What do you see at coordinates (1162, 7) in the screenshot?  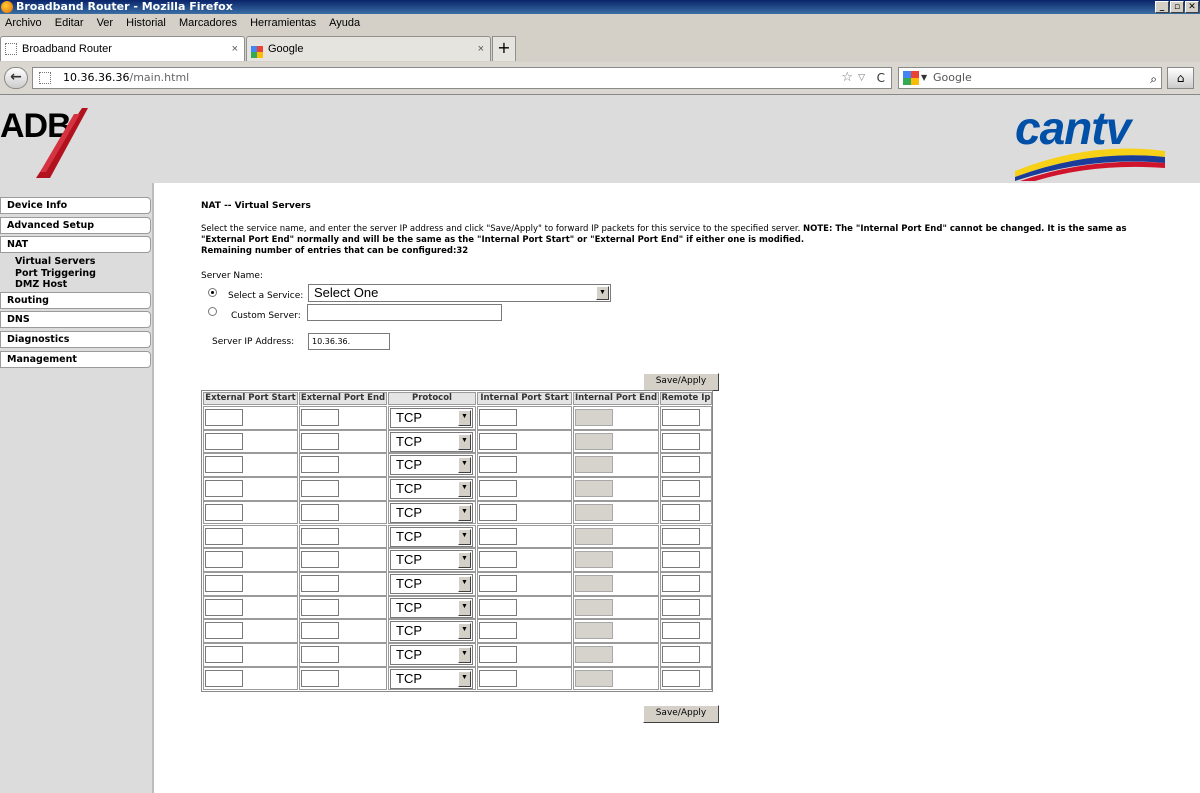 I see `minimize-button: _` at bounding box center [1162, 7].